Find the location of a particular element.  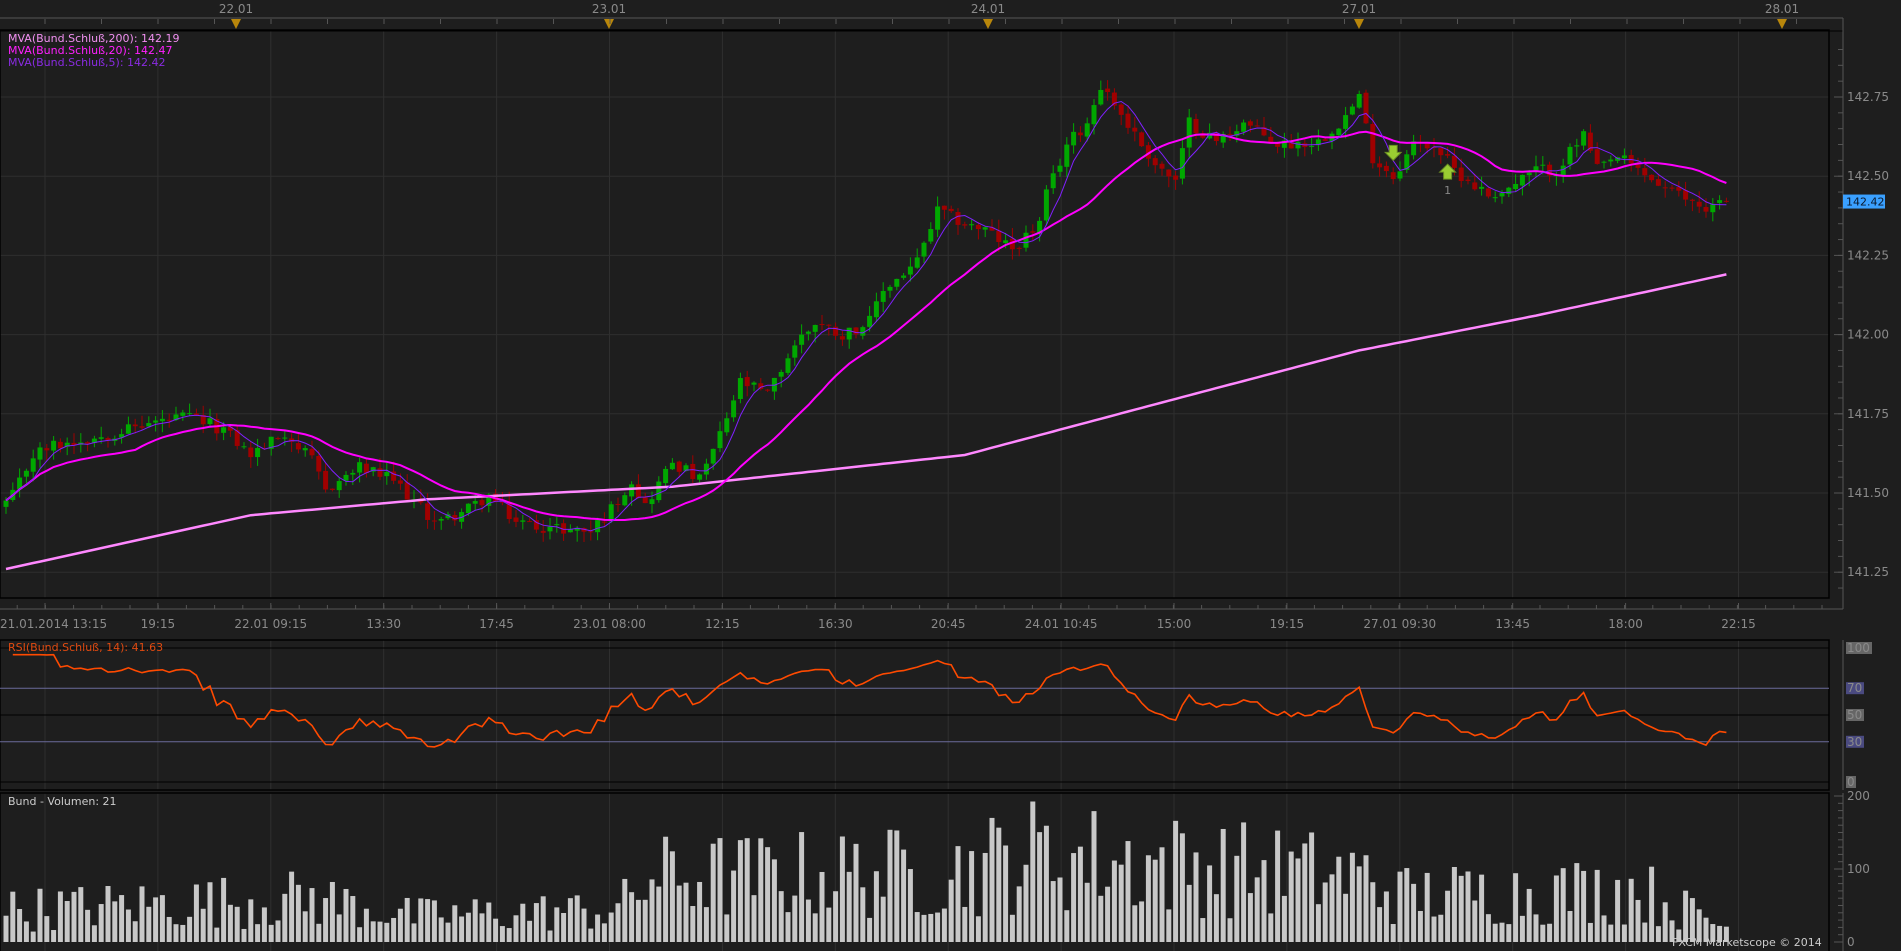

signal-label: 1 is located at coordinates (1447, 190).